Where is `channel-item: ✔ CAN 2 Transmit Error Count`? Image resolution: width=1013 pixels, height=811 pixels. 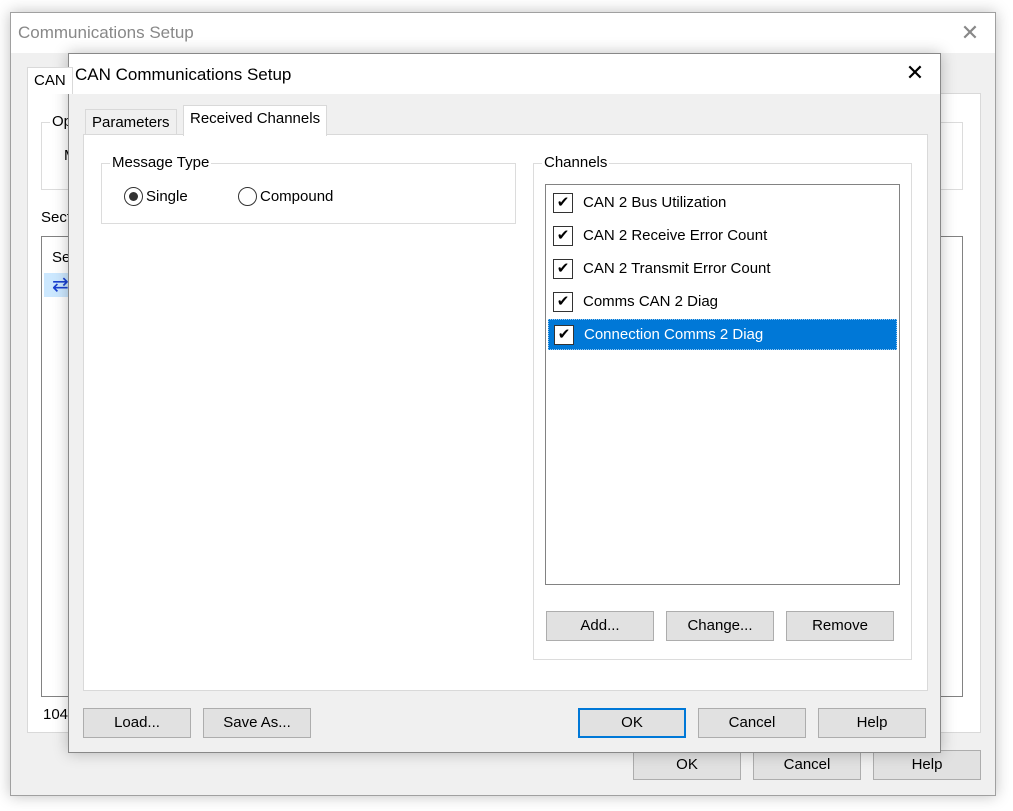 channel-item: ✔ CAN 2 Transmit Error Count is located at coordinates (722, 268).